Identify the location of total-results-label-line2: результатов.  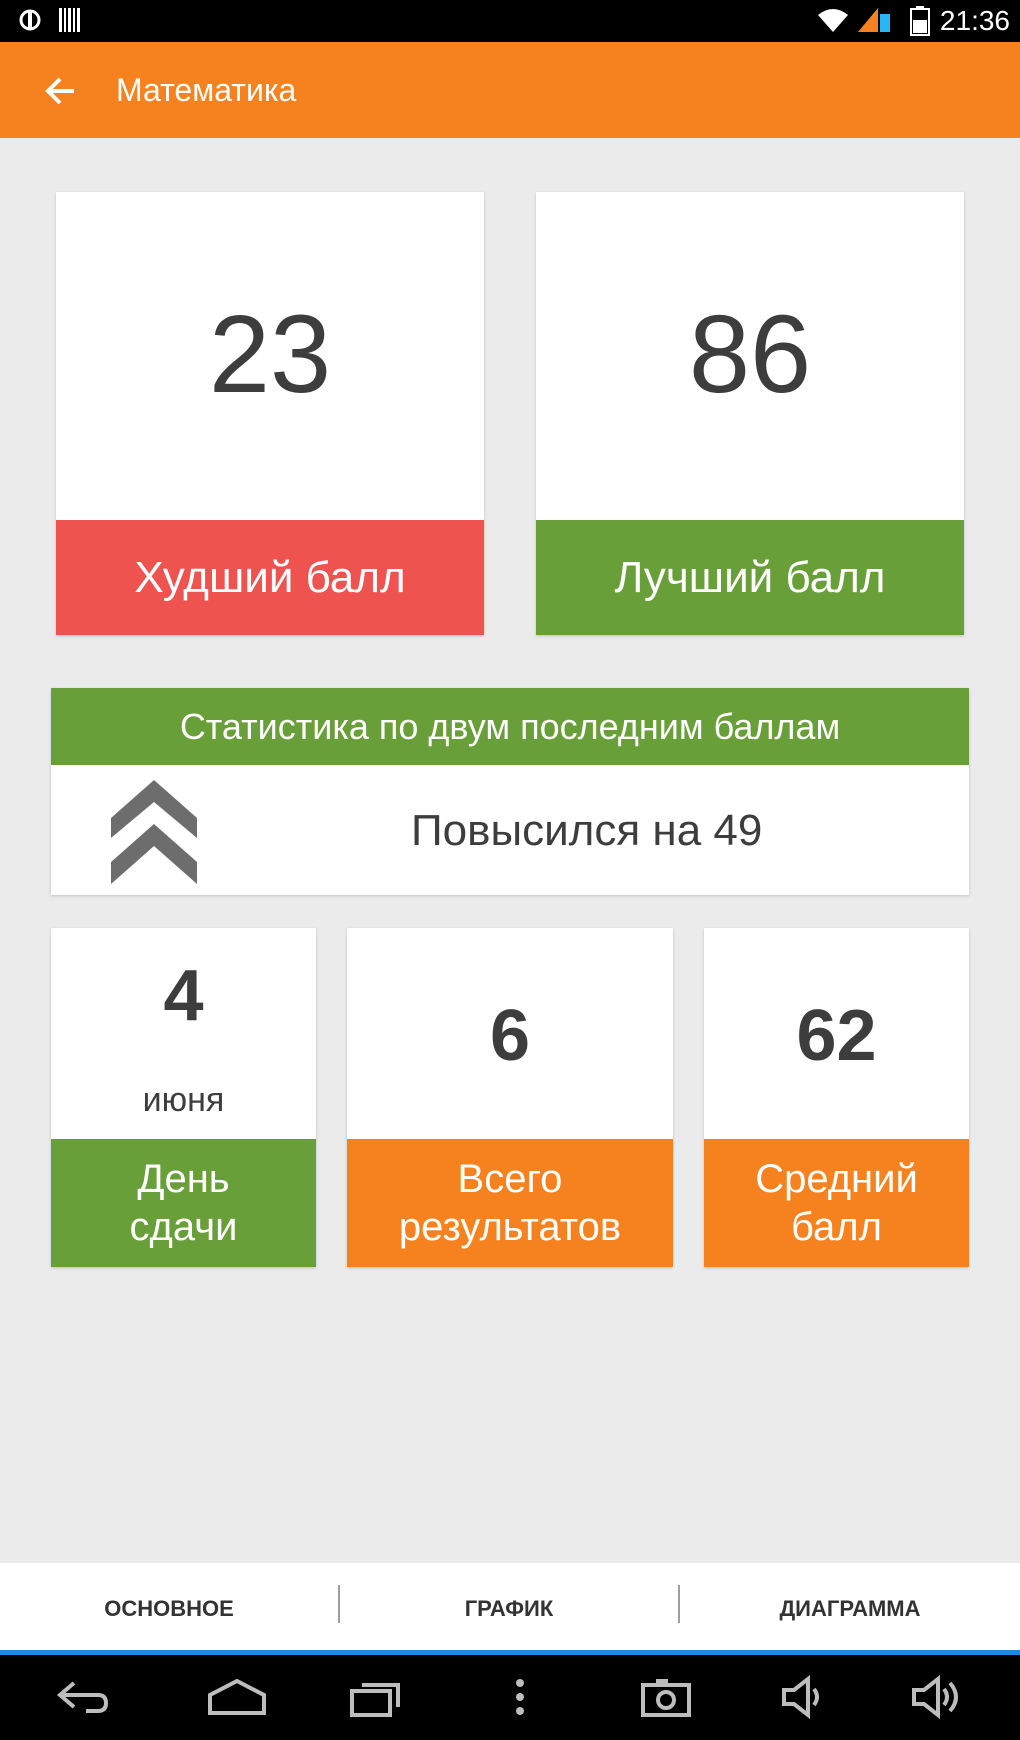
(510, 1227).